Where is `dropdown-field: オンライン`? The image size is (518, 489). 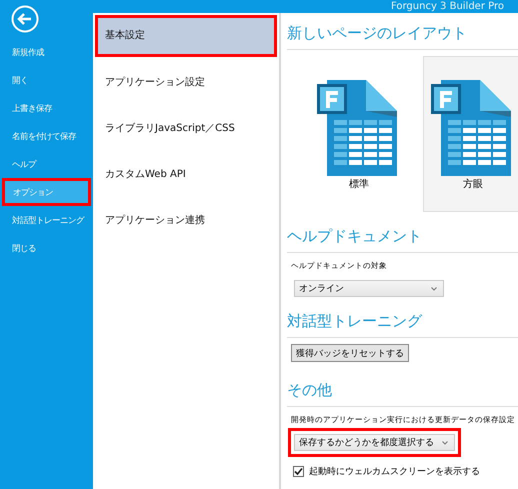 dropdown-field: オンライン is located at coordinates (369, 288).